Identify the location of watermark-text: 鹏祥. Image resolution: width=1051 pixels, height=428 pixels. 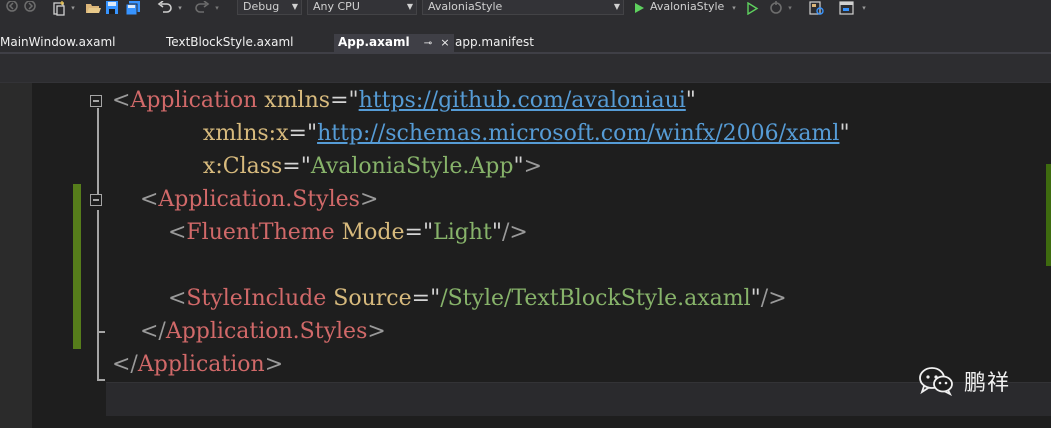
(987, 383).